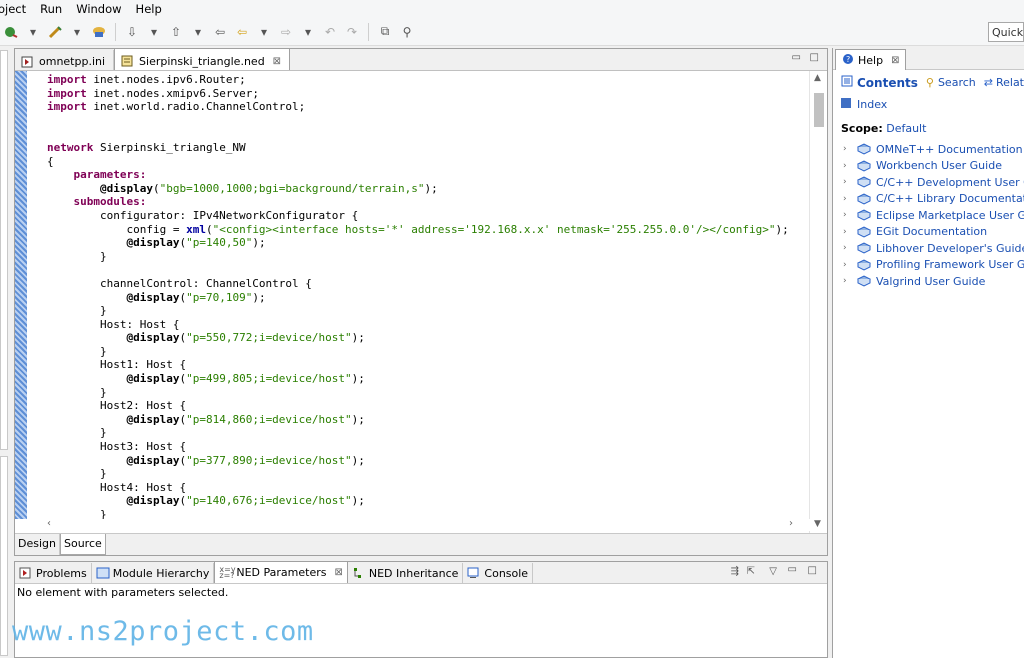 The height and width of the screenshot is (658, 1024). Describe the element at coordinates (933, 166) in the screenshot. I see `help-book-item: › Workbench User Guide` at that location.